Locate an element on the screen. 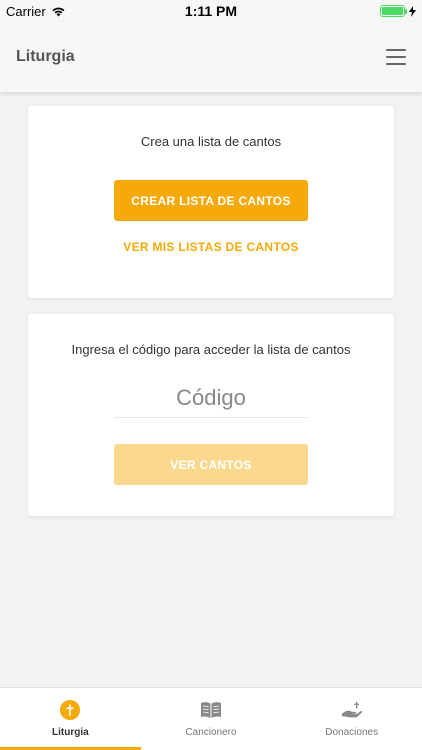  view-songs-button: VER CANTOS is located at coordinates (211, 464).